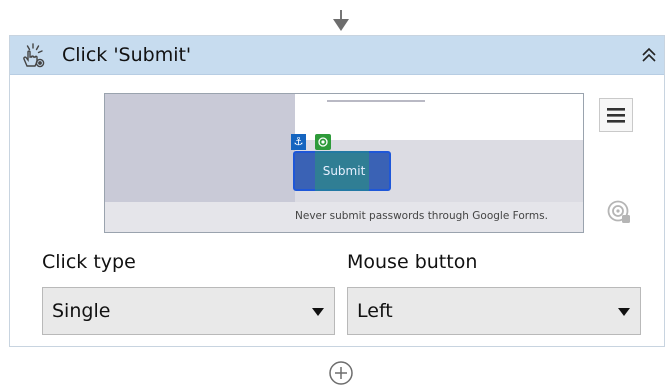 The height and width of the screenshot is (390, 669). Describe the element at coordinates (344, 171) in the screenshot. I see `preview-button-label: Submit` at that location.